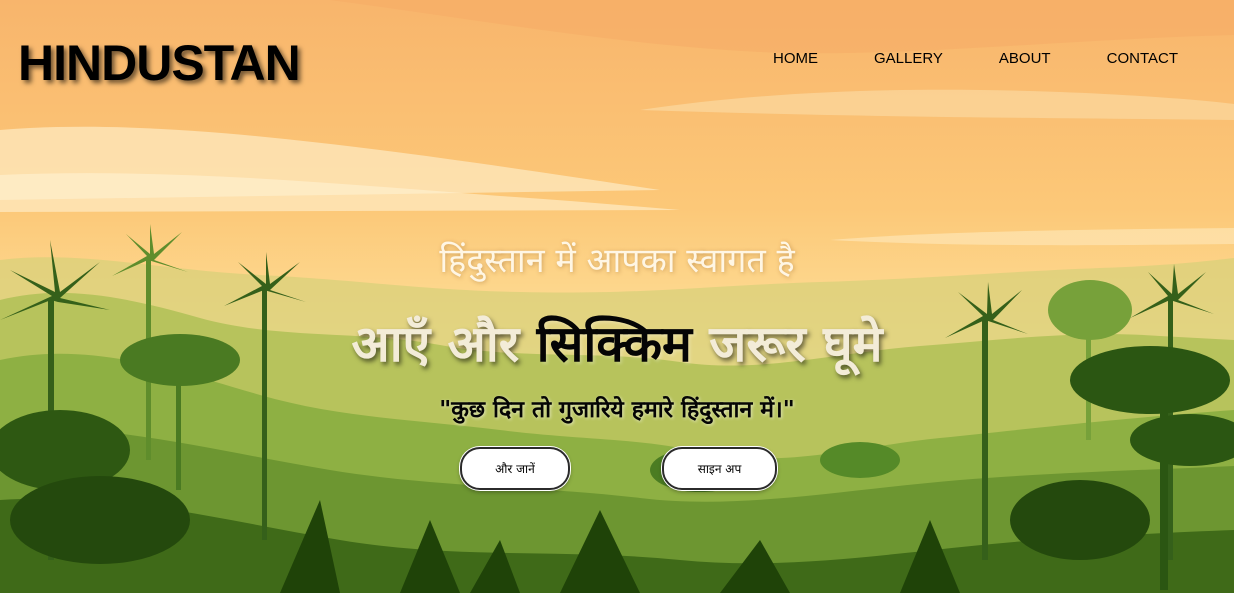  I want to click on nav-about: ABOUT, so click(1025, 58).